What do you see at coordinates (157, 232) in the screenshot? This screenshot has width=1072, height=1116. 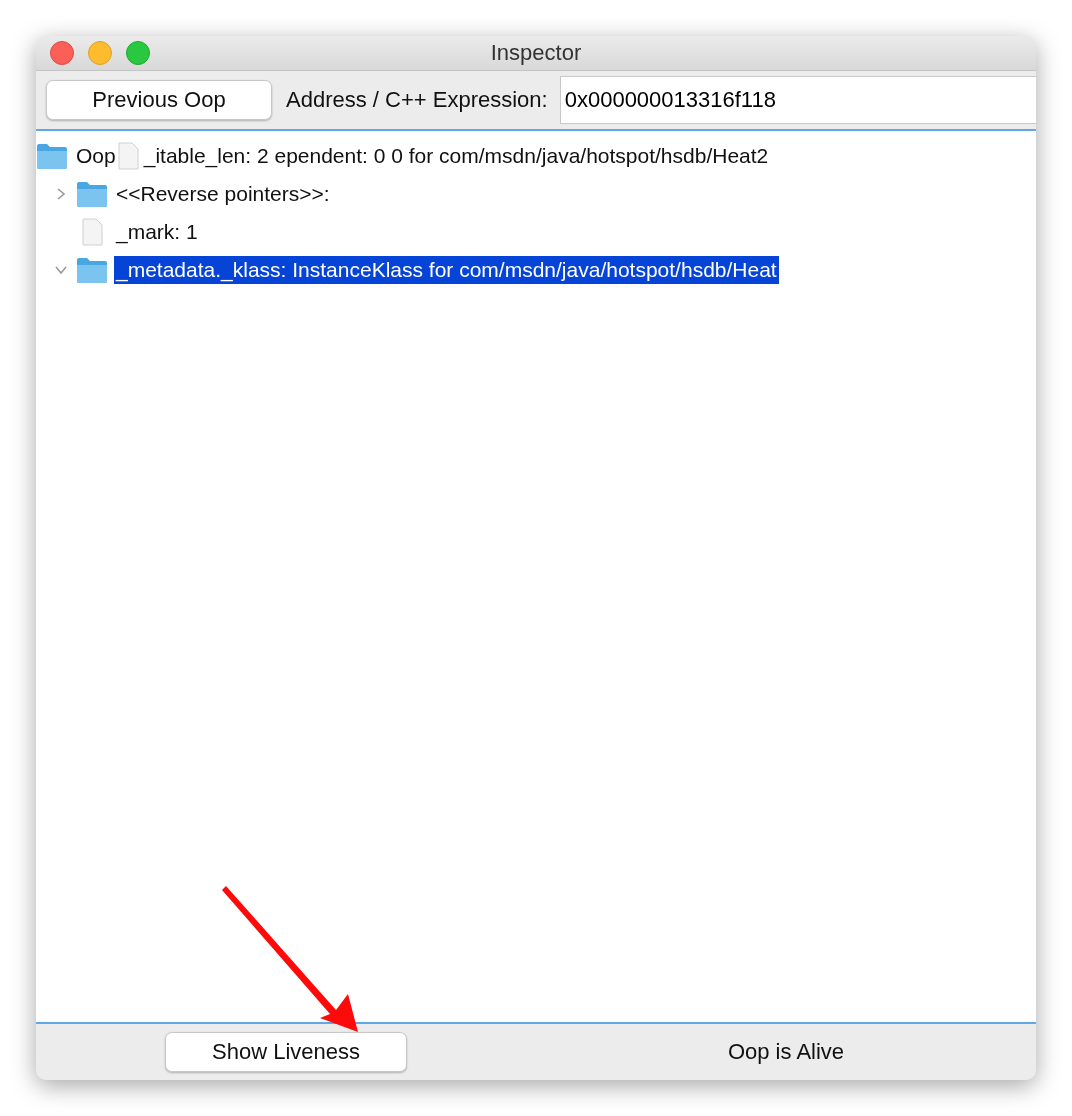 I see `tree-node-label: _mark: 1` at bounding box center [157, 232].